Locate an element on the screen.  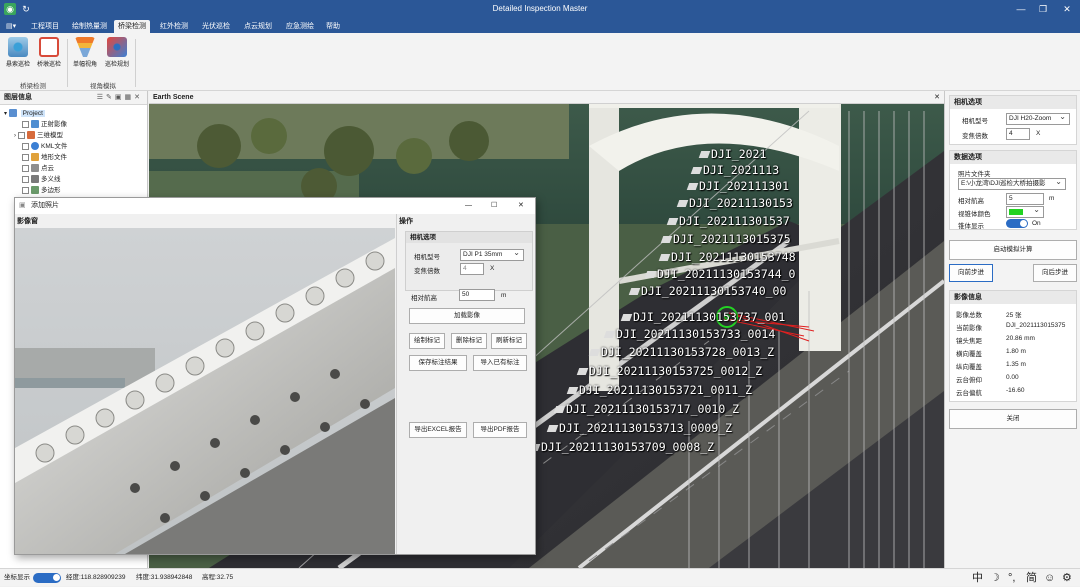
pier-inspect-button: 桥墩巡检 is located at coordinates (49, 52).